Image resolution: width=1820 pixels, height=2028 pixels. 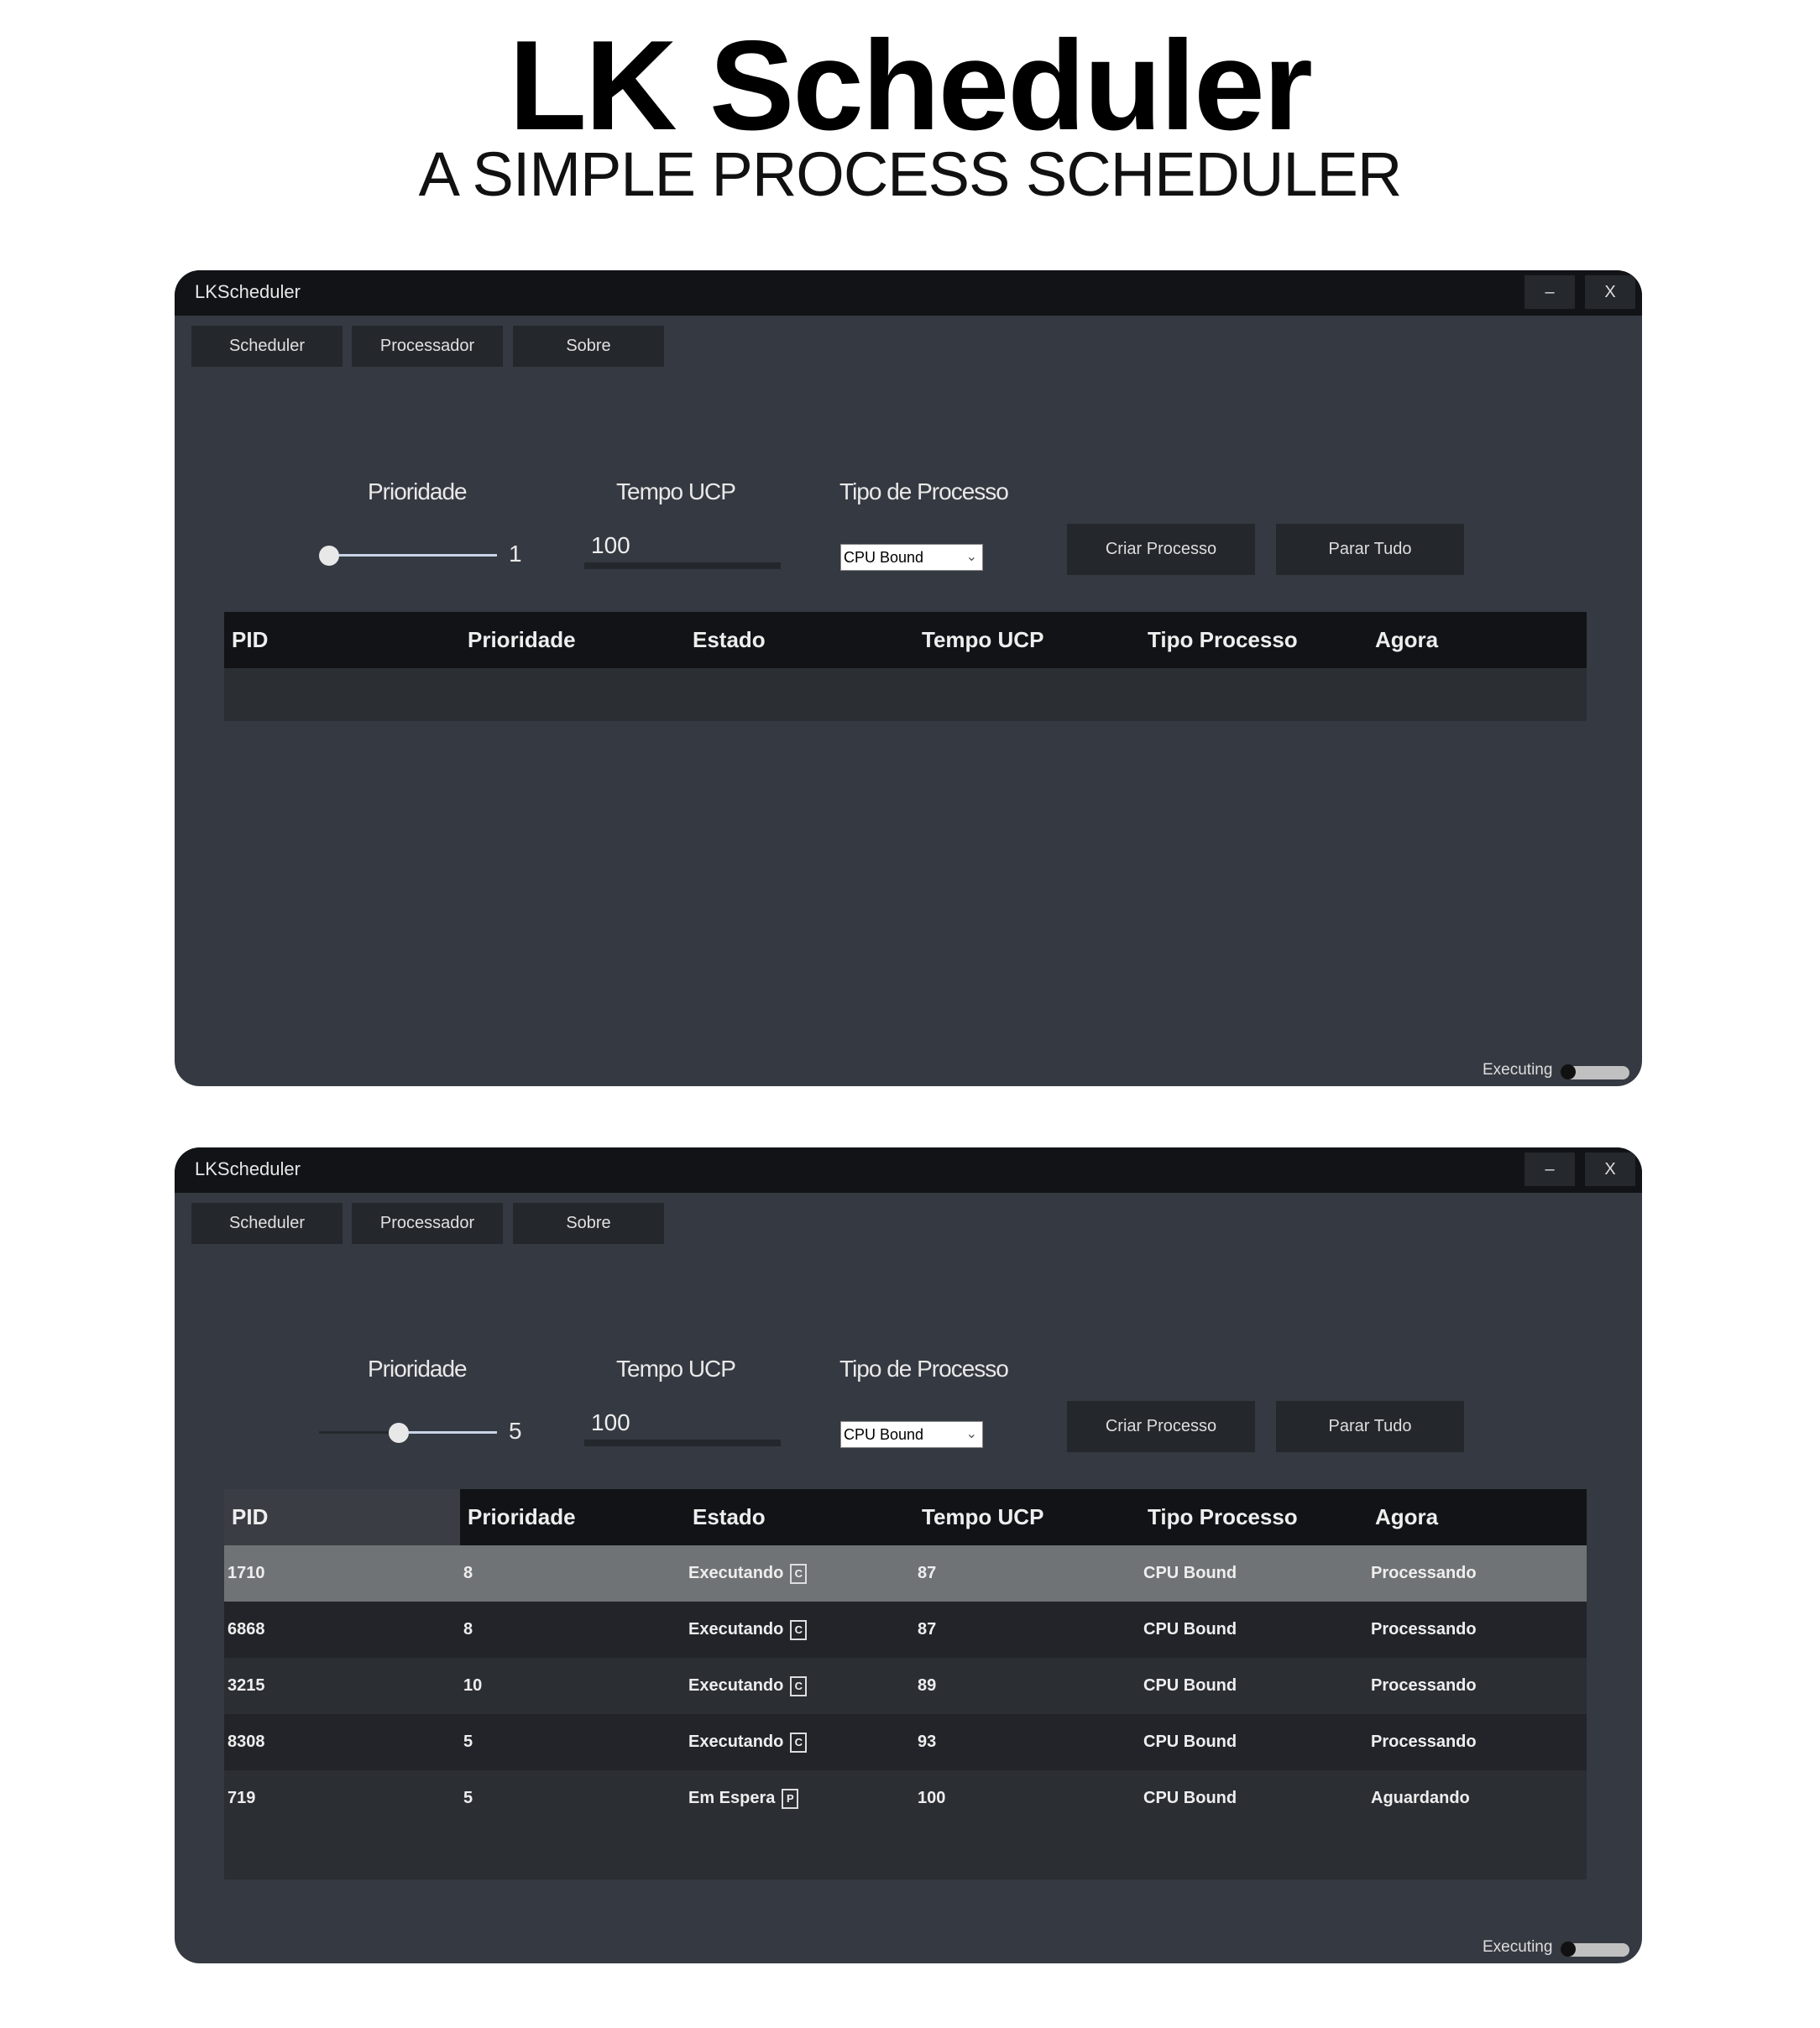 What do you see at coordinates (910, 174) in the screenshot?
I see `hero-subtitle: A SIMPLE PROCESS SCHEDULER` at bounding box center [910, 174].